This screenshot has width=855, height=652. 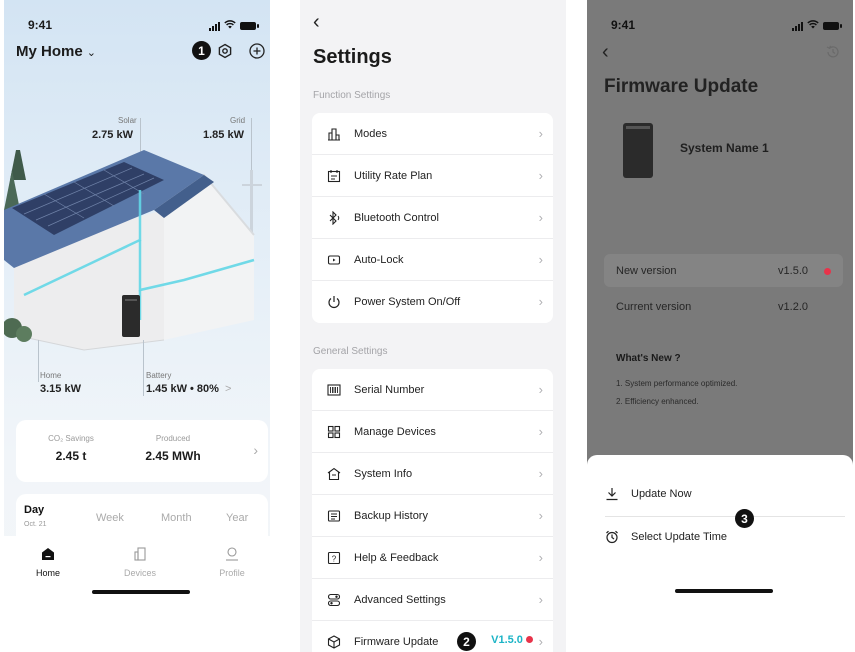 I want to click on step-badge-3: 3, so click(x=744, y=518).